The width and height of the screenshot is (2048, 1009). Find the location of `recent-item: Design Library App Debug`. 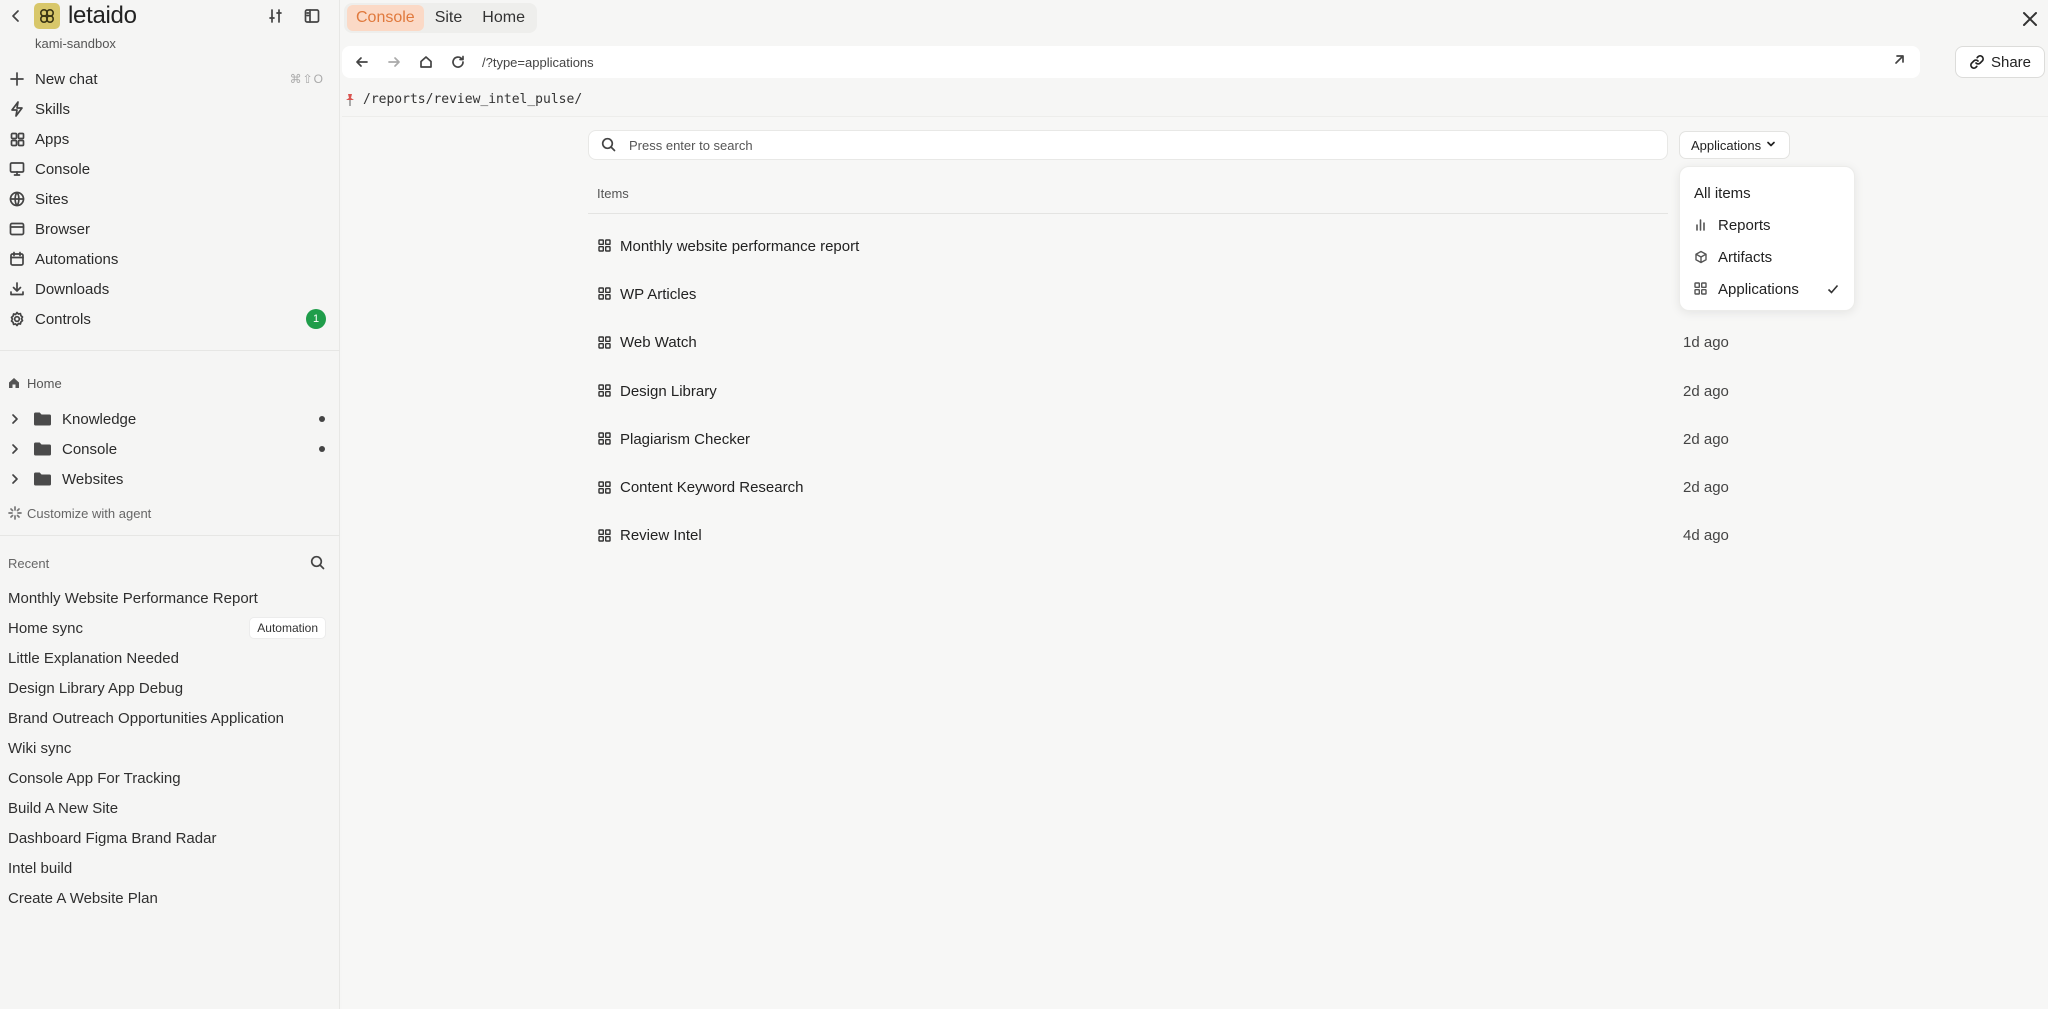

recent-item: Design Library App Debug is located at coordinates (170, 688).